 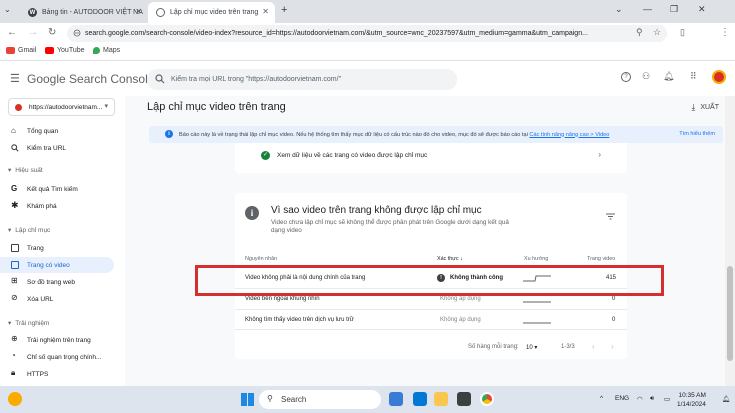 I want to click on page-range: 1-3/3, so click(x=568, y=347).